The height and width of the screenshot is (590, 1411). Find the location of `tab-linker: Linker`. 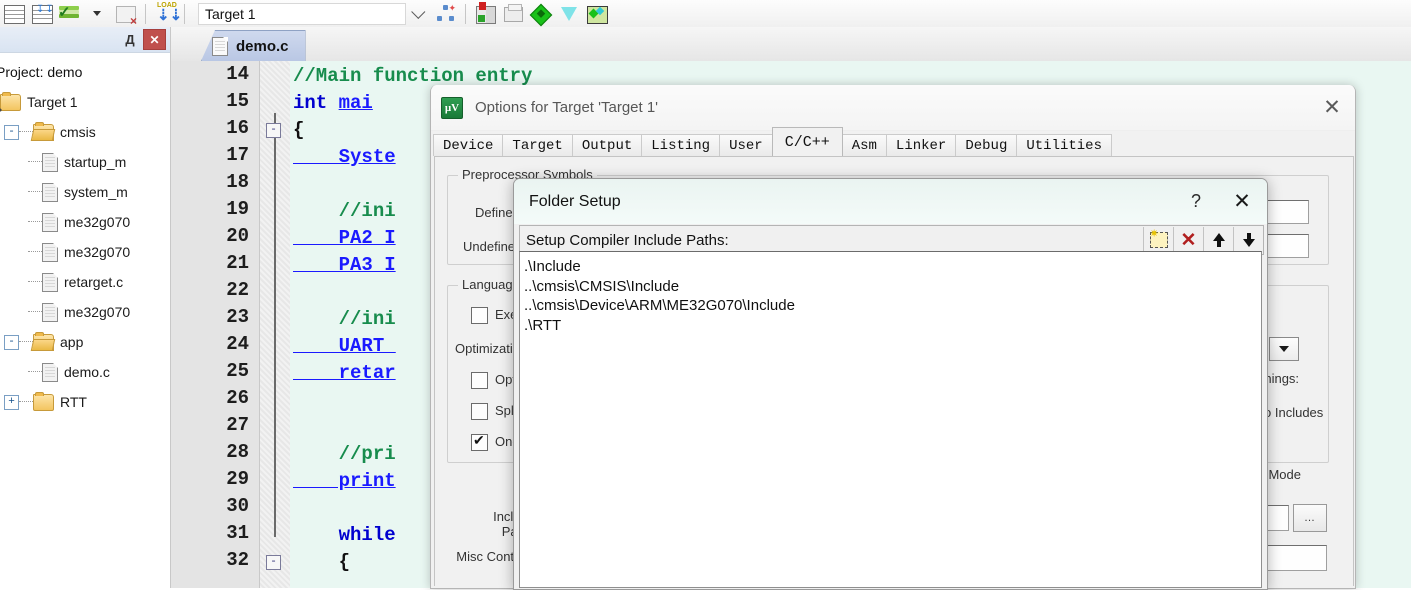

tab-linker: Linker is located at coordinates (921, 145).